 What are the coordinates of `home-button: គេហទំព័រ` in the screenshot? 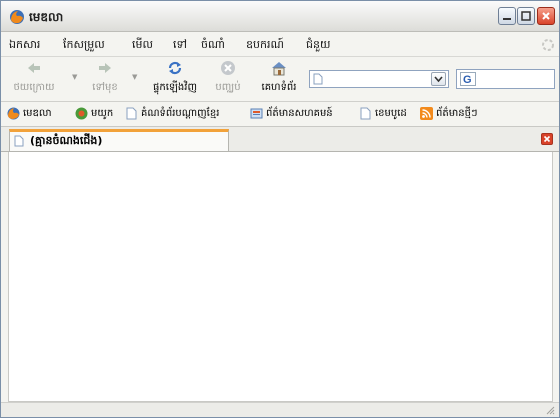 It's located at (279, 79).